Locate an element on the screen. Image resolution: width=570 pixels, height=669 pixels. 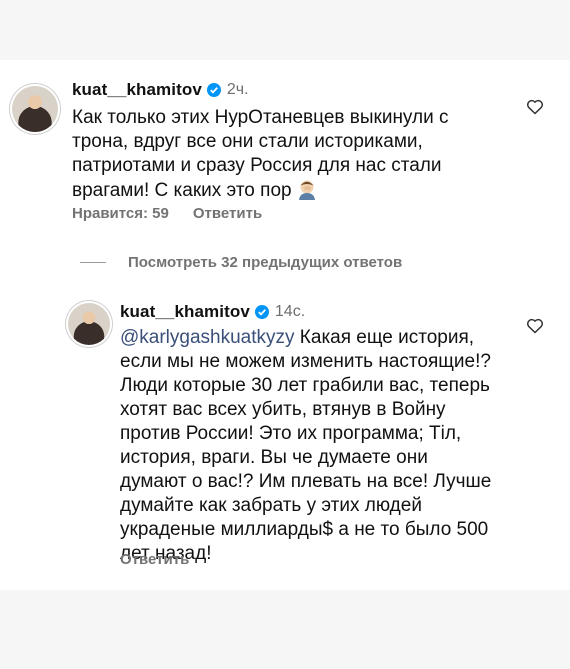
comment-header: kuat__khamitov 2ч. is located at coordinates (160, 90).